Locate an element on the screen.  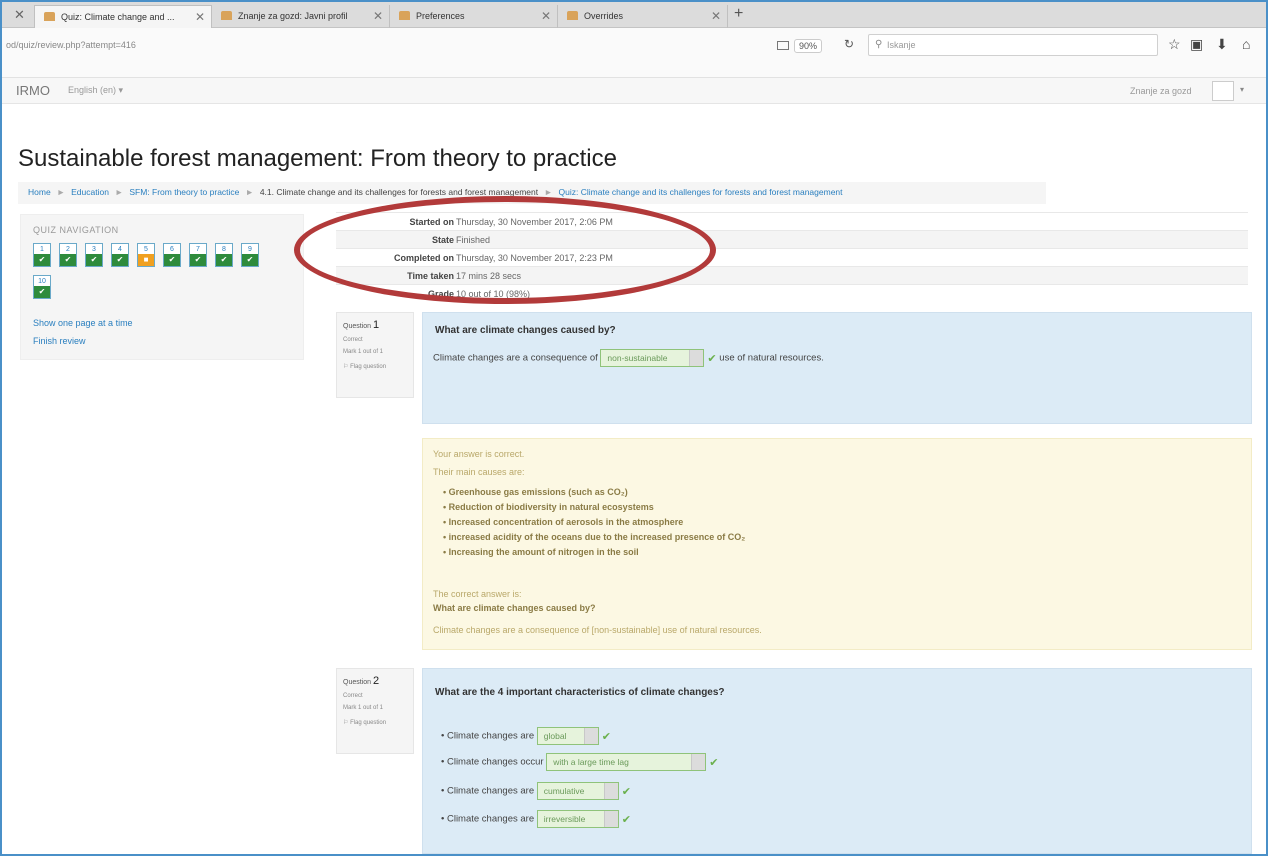
summary-label: Time taken is located at coordinates (430, 276).